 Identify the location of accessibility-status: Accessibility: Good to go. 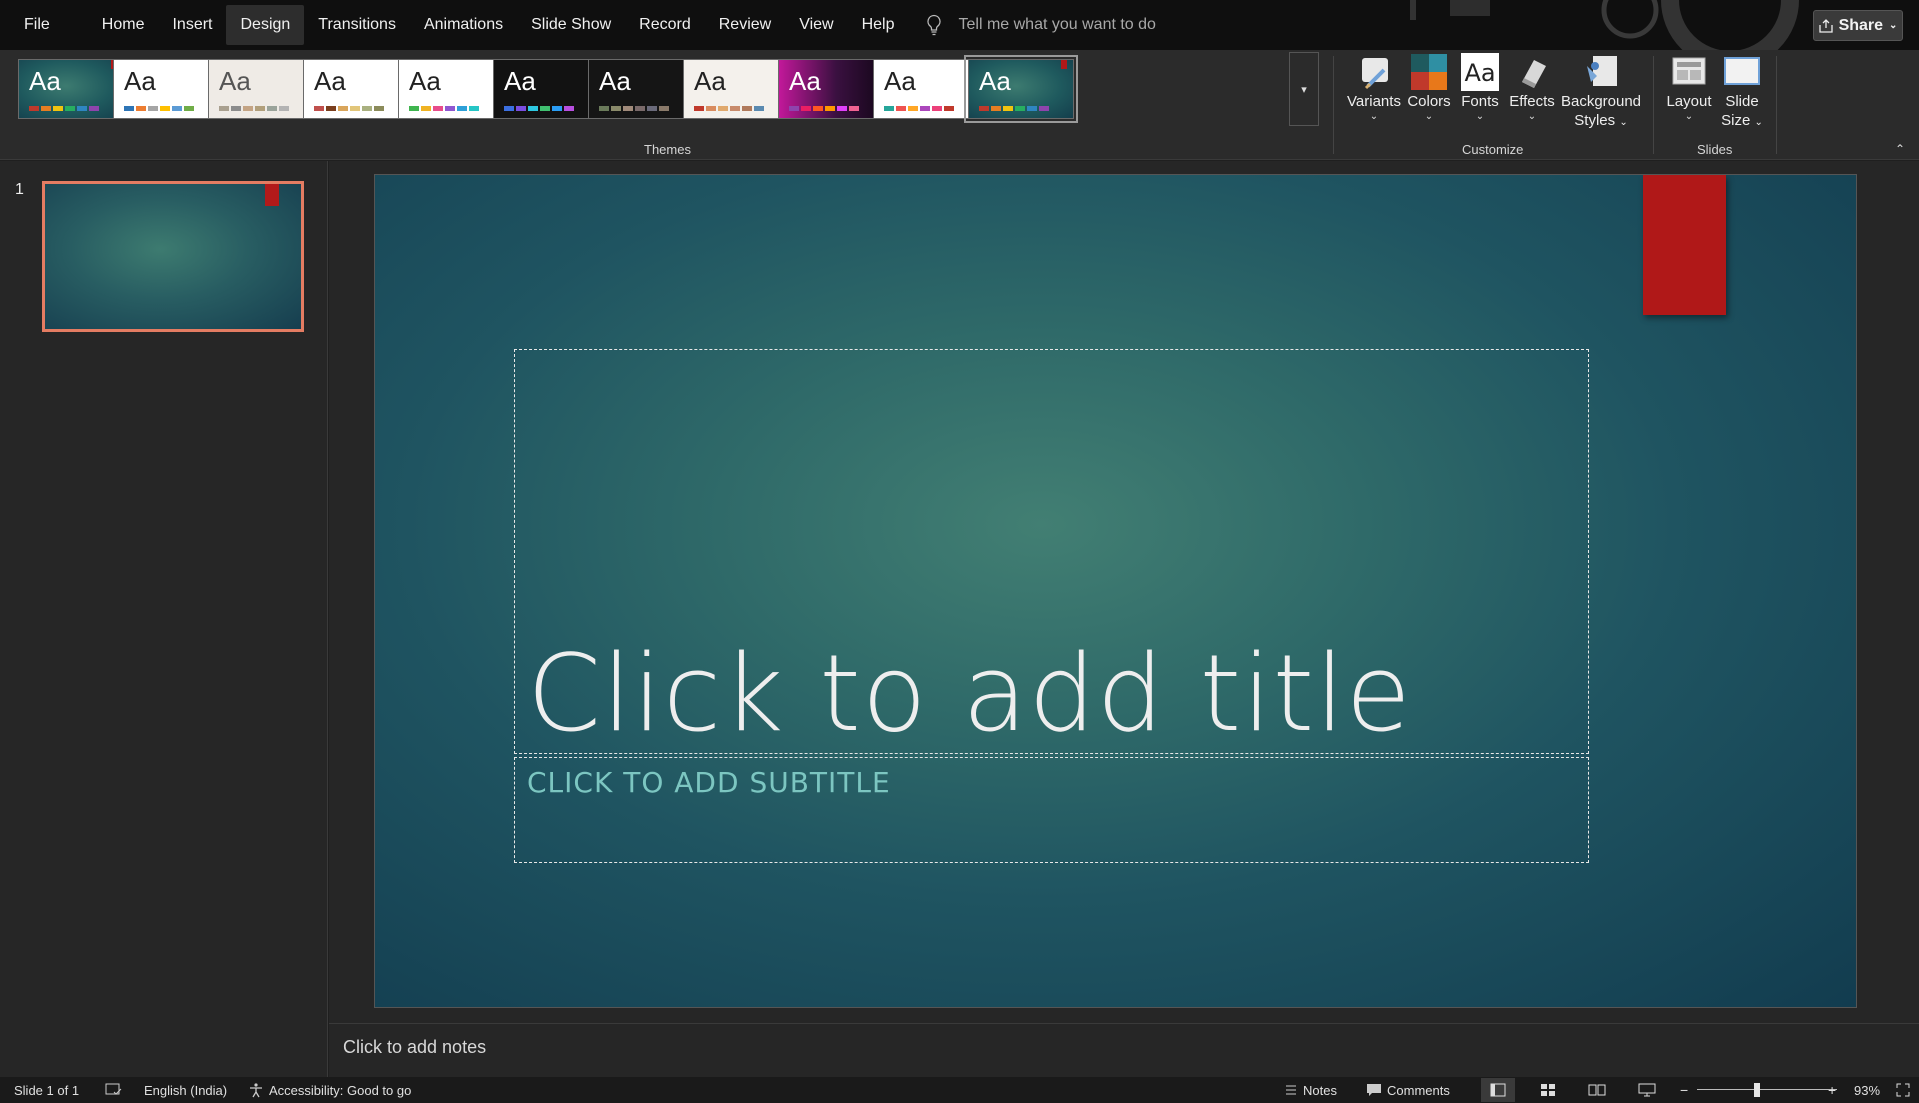
(329, 1090).